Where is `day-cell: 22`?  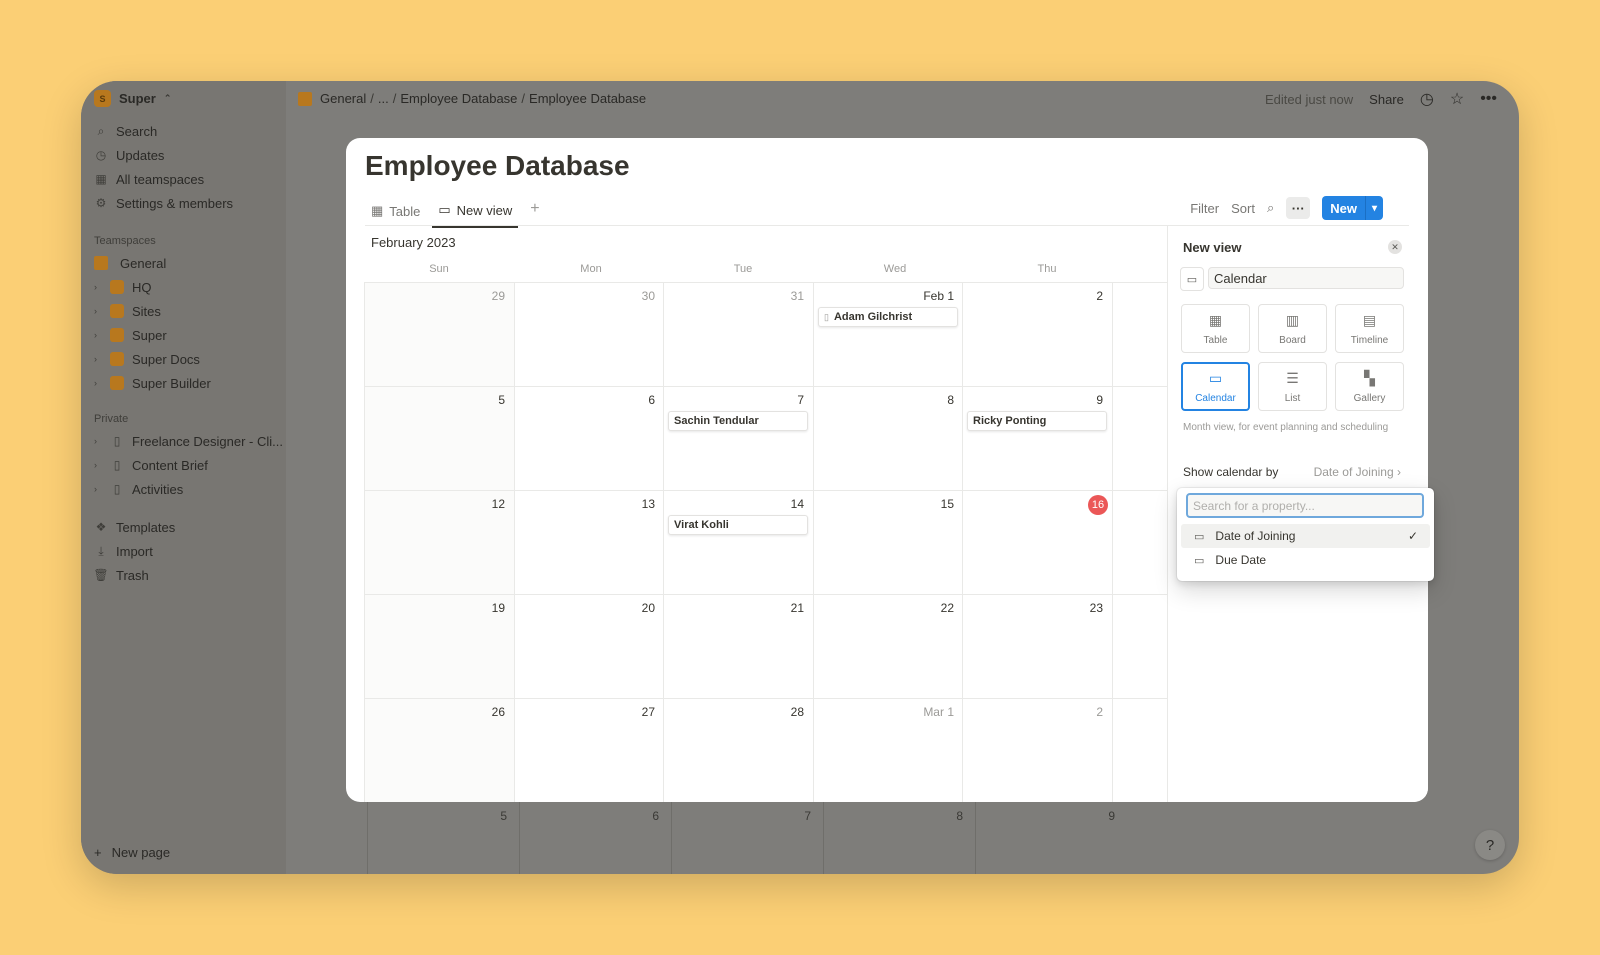
day-cell: 22 is located at coordinates (888, 646).